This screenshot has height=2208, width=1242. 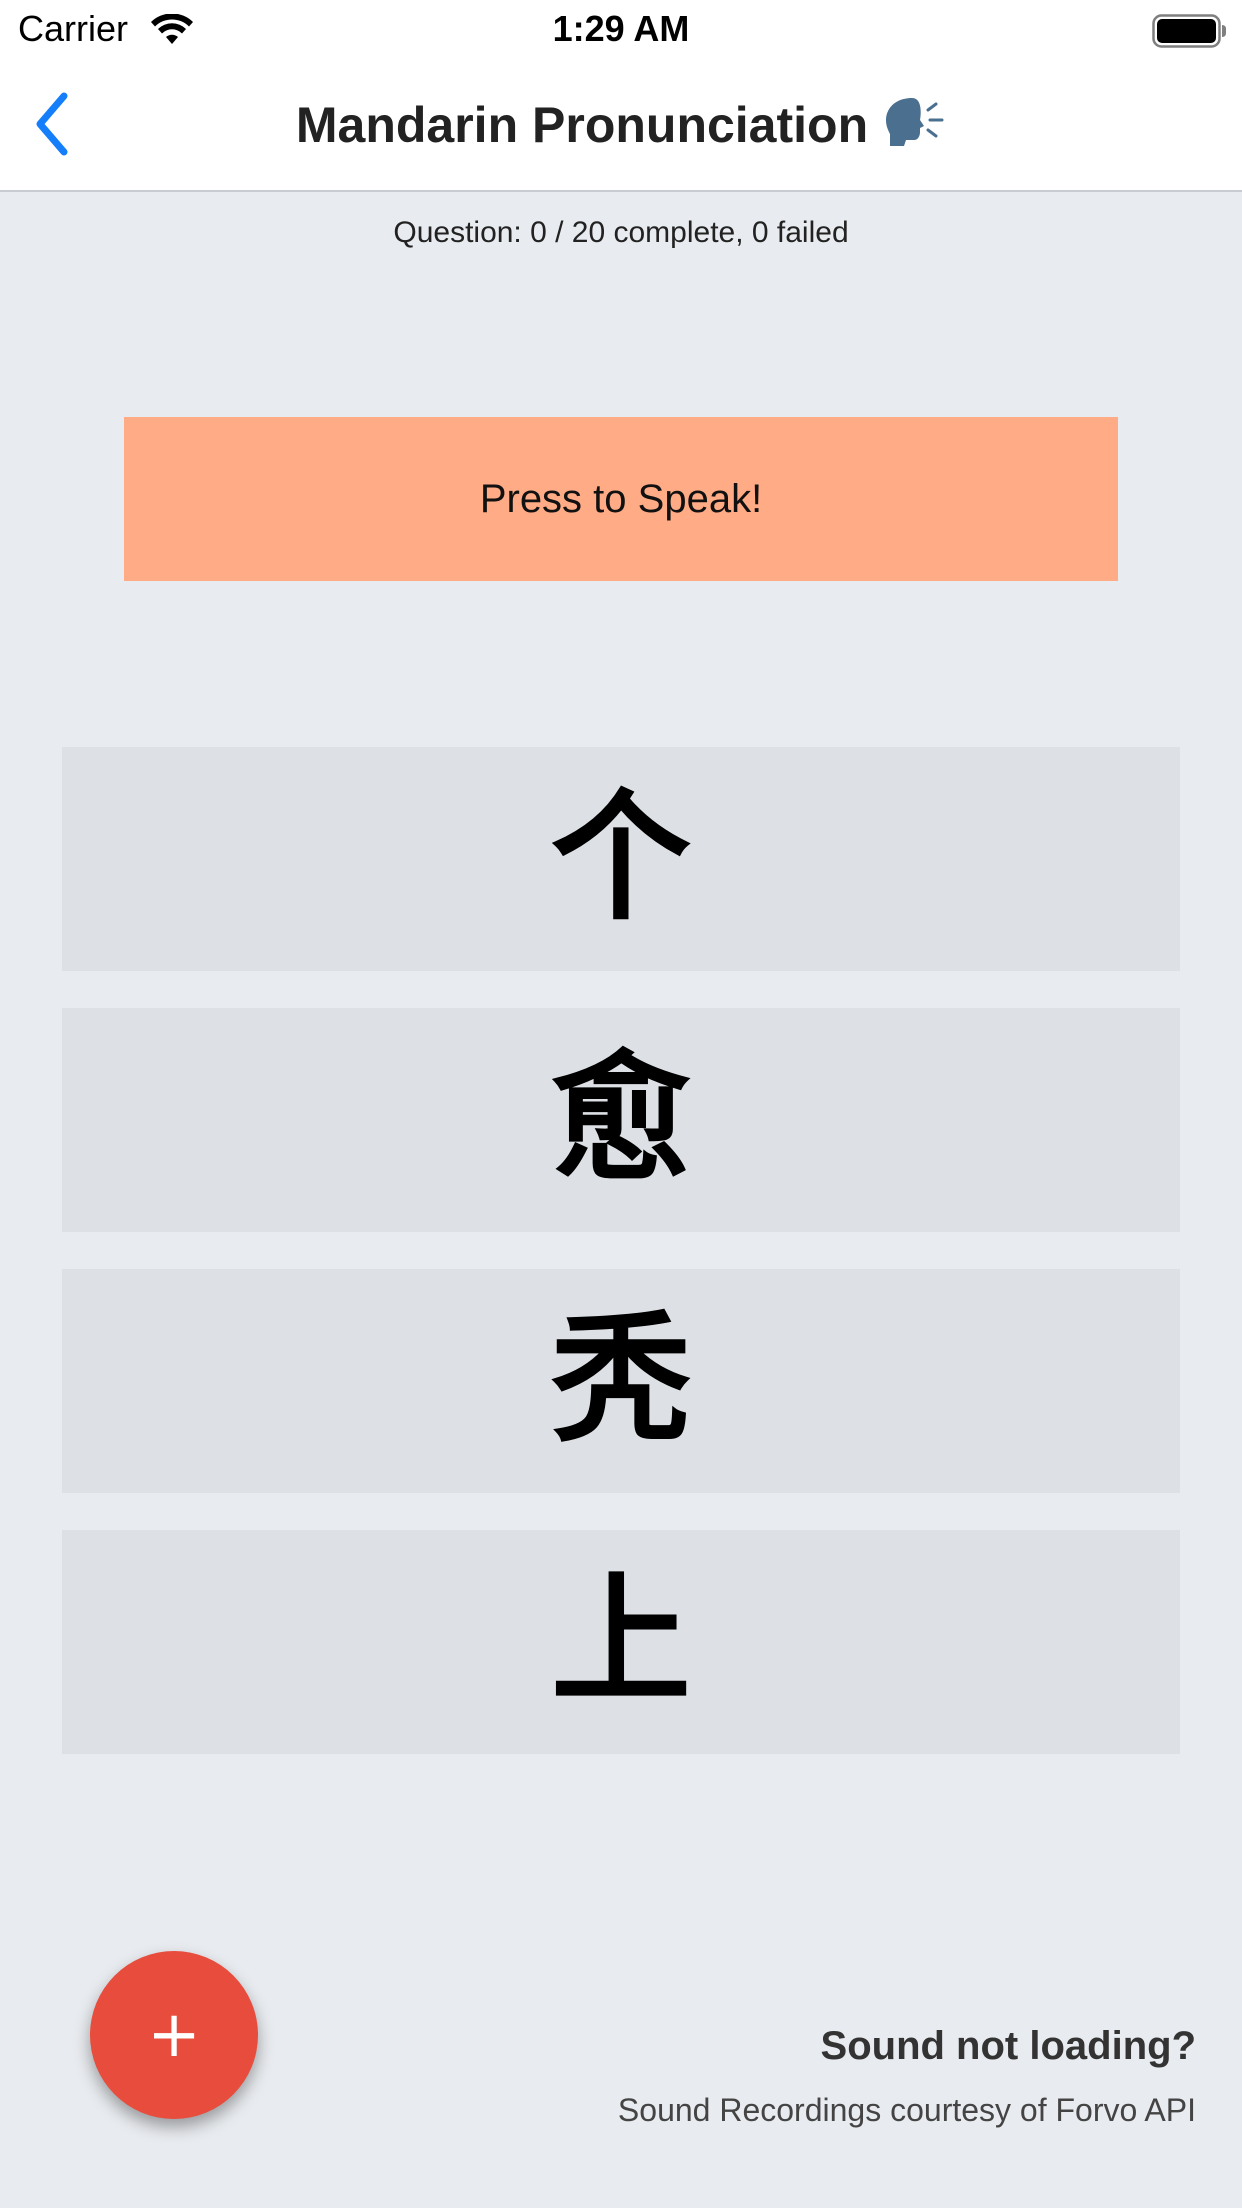 I want to click on progress-status: Question: 0 / 20 complete, 0 failed, so click(x=621, y=232).